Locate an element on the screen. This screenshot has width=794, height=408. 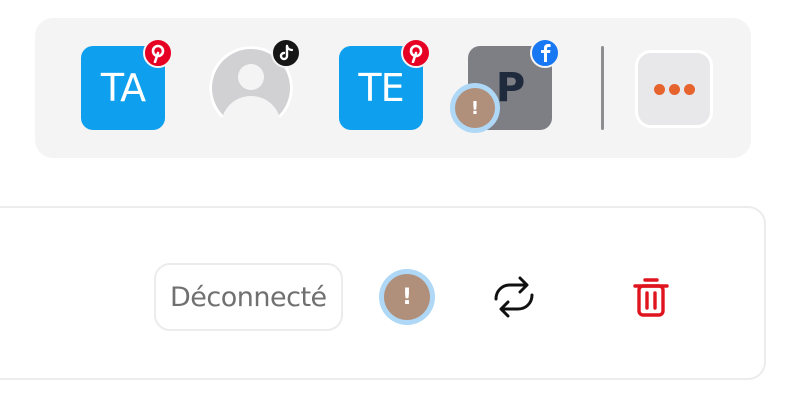
status-badge: Déconnecté is located at coordinates (248, 297).